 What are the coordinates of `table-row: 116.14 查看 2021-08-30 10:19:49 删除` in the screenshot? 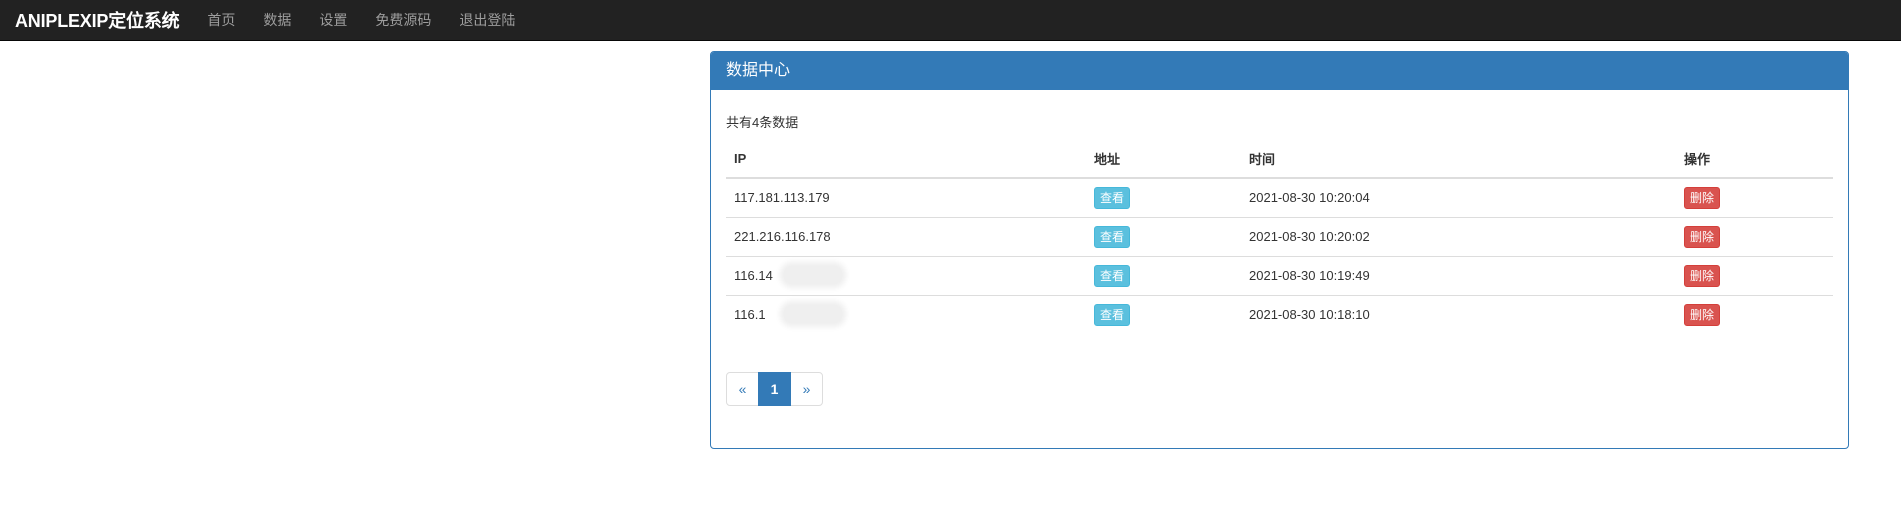 It's located at (1279, 275).